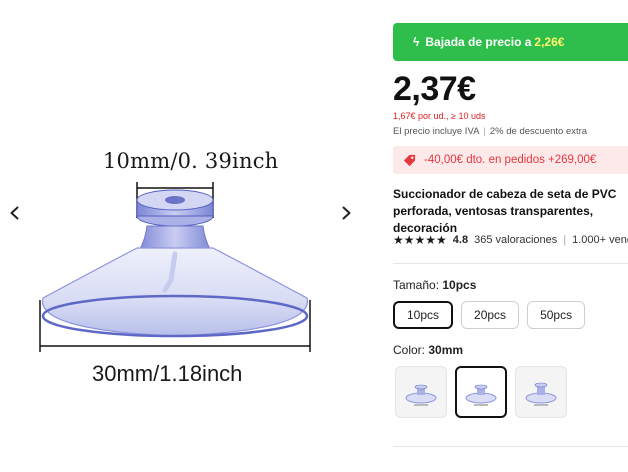  What do you see at coordinates (346, 213) in the screenshot?
I see `chevron-right-icon` at bounding box center [346, 213].